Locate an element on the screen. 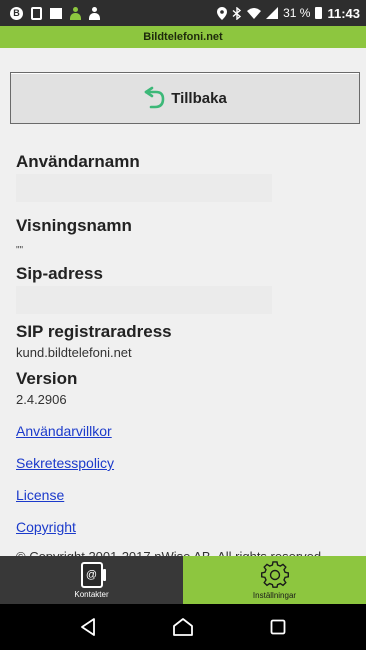 This screenshot has height=650, width=366. back-button: Tillbaka is located at coordinates (185, 98).